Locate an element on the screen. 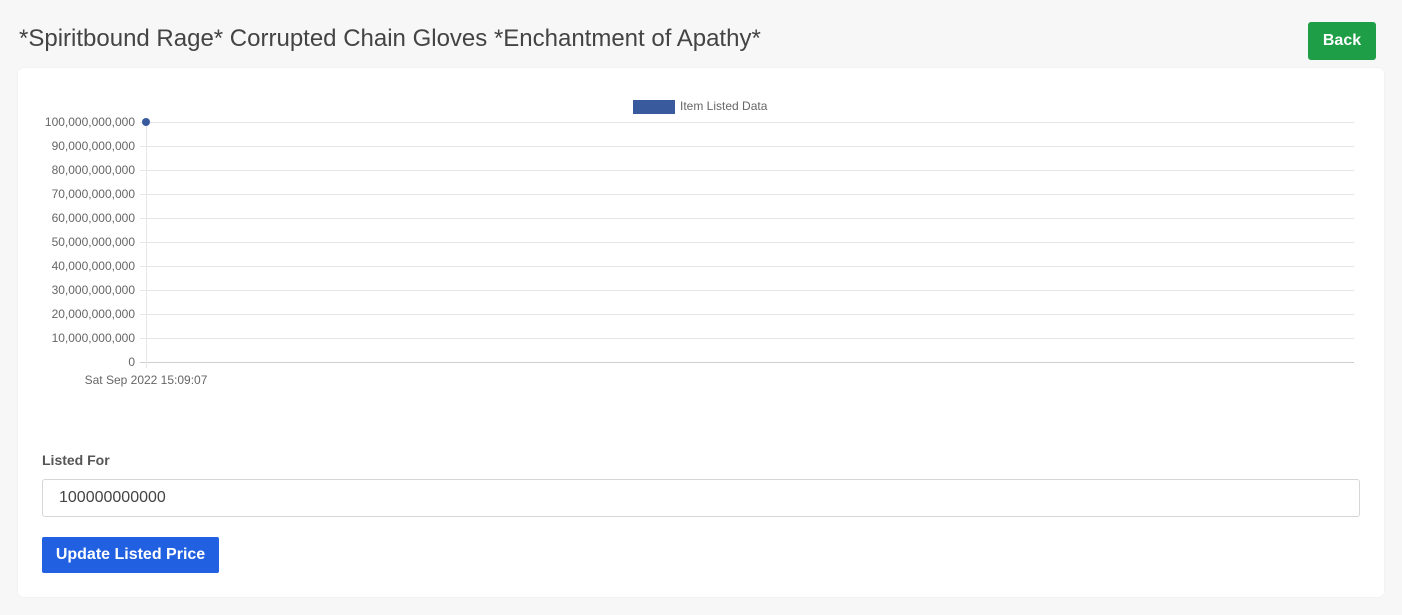 Image resolution: width=1402 pixels, height=615 pixels. y-tick-label: 0 is located at coordinates (131, 362).